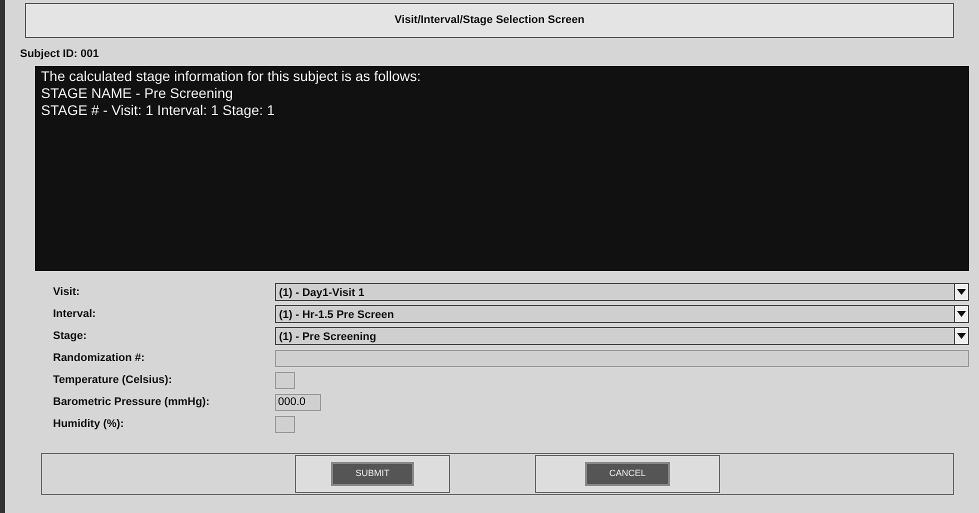  I want to click on input-field: 000.0, so click(298, 402).